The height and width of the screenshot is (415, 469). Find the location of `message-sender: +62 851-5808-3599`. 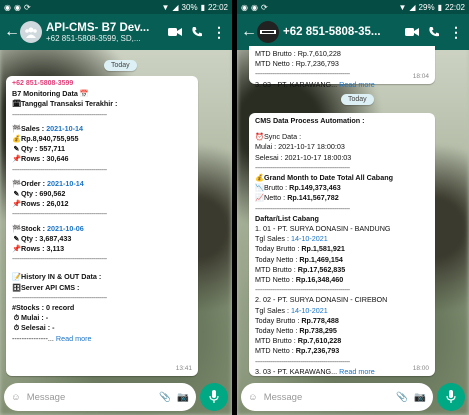

message-sender: +62 851-5808-3599 is located at coordinates (102, 84).